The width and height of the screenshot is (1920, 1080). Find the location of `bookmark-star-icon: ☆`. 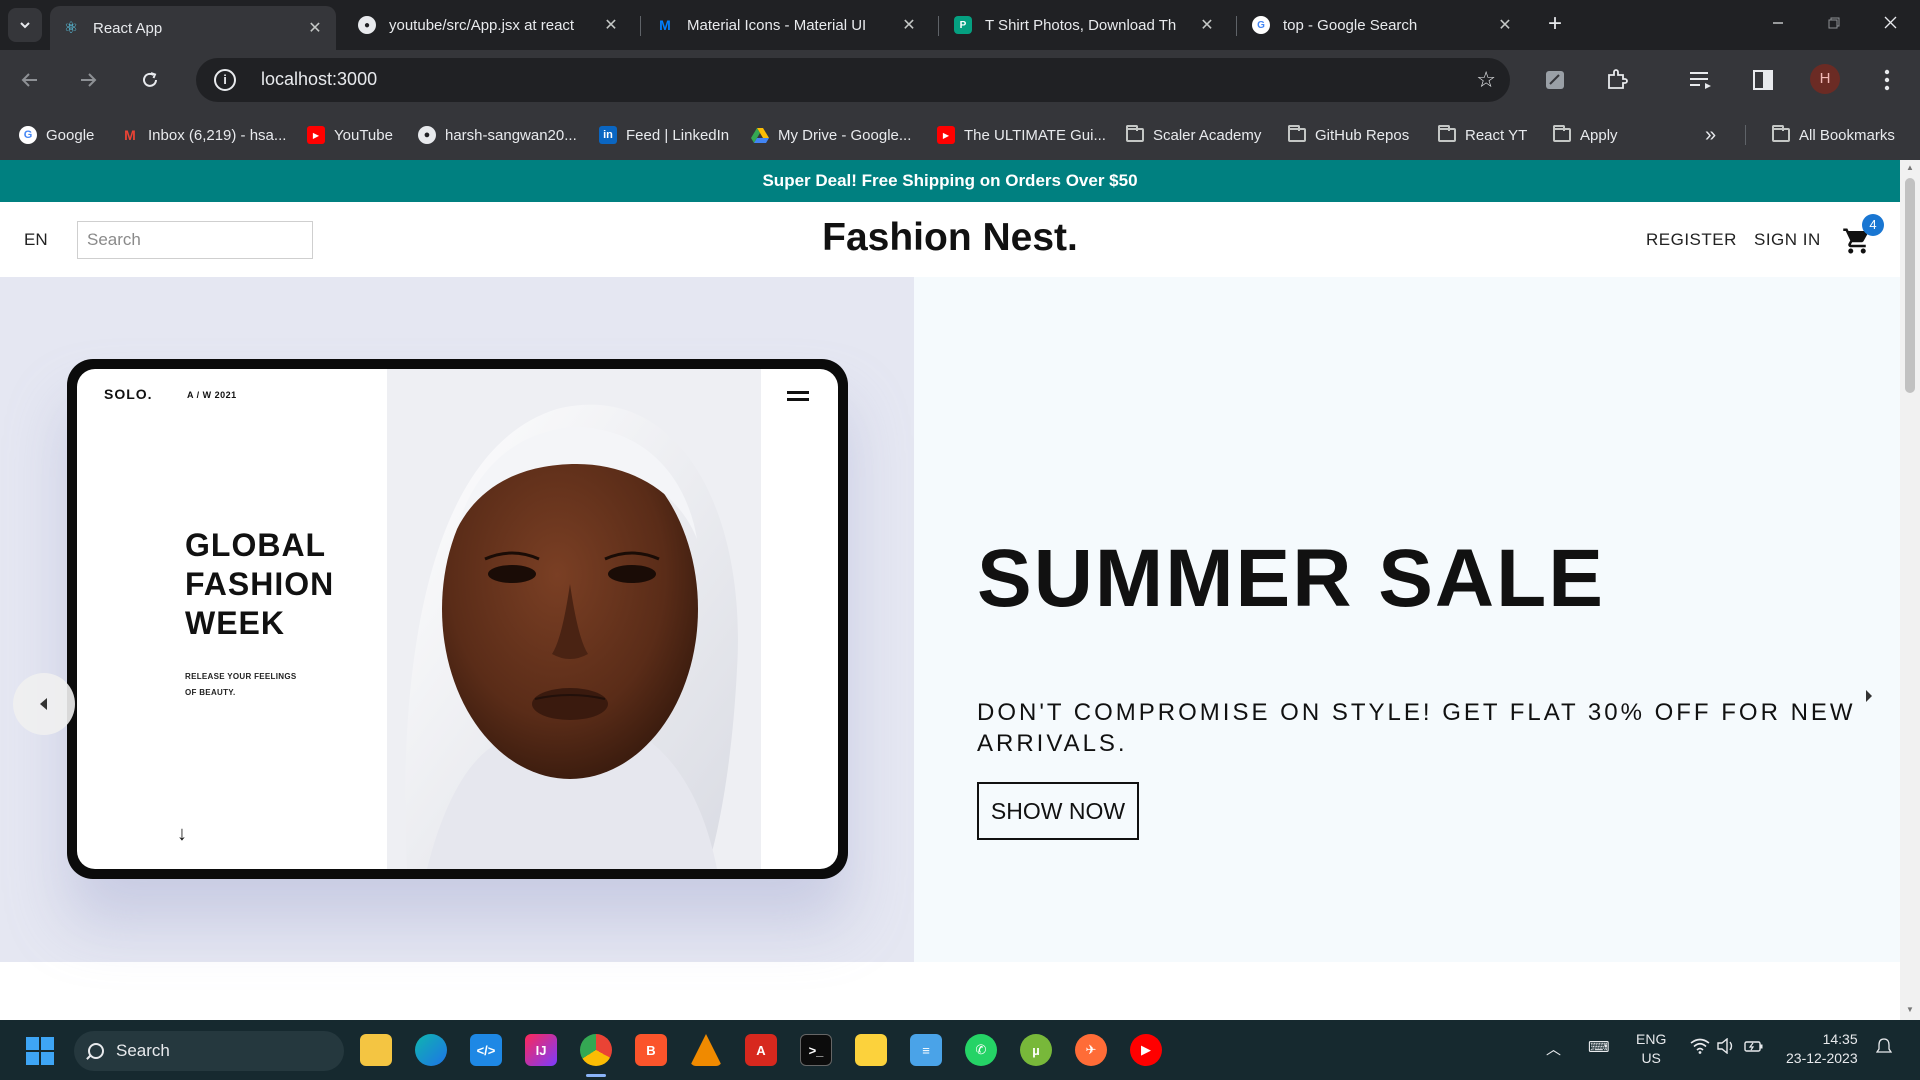

bookmark-star-icon: ☆ is located at coordinates (1486, 80).